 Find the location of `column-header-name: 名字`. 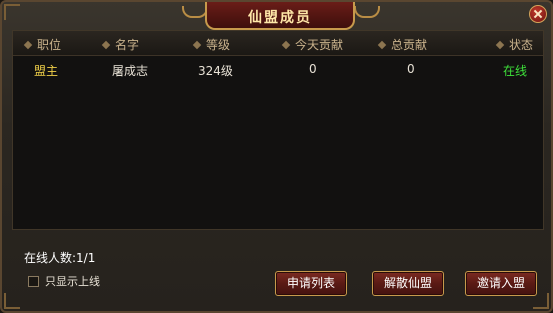

column-header-name: 名字 is located at coordinates (120, 44).